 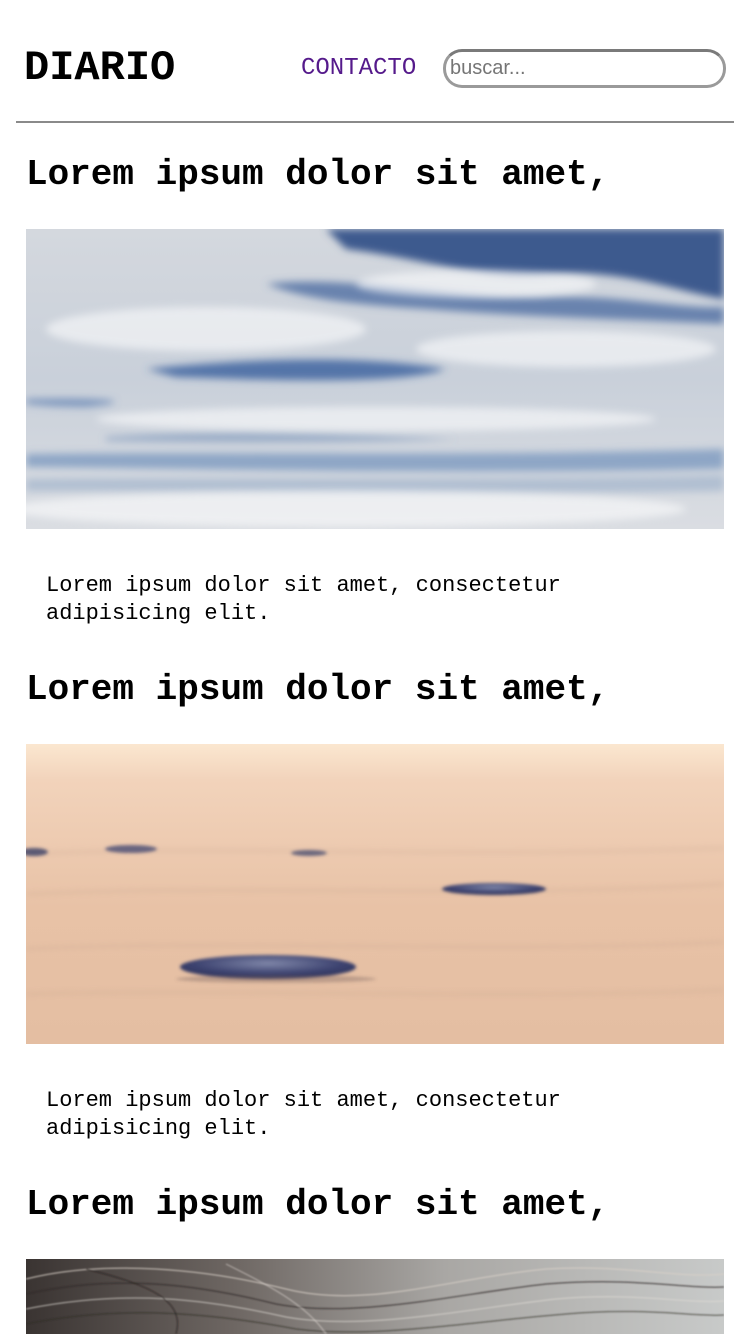 I want to click on site-logo: DIARIO, so click(x=99, y=68).